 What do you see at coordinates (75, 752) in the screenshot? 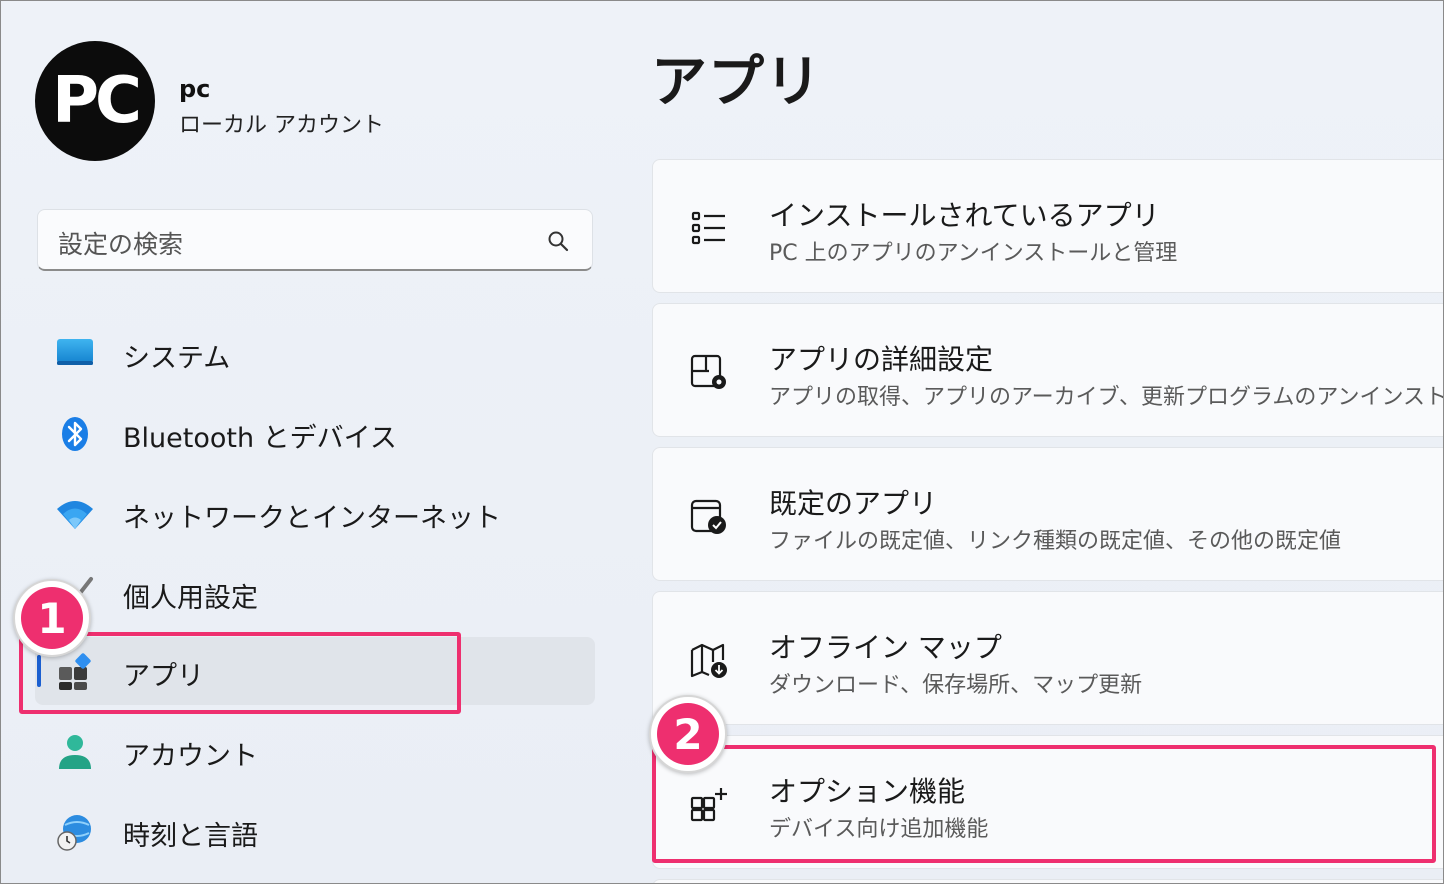
I see `account-icon` at bounding box center [75, 752].